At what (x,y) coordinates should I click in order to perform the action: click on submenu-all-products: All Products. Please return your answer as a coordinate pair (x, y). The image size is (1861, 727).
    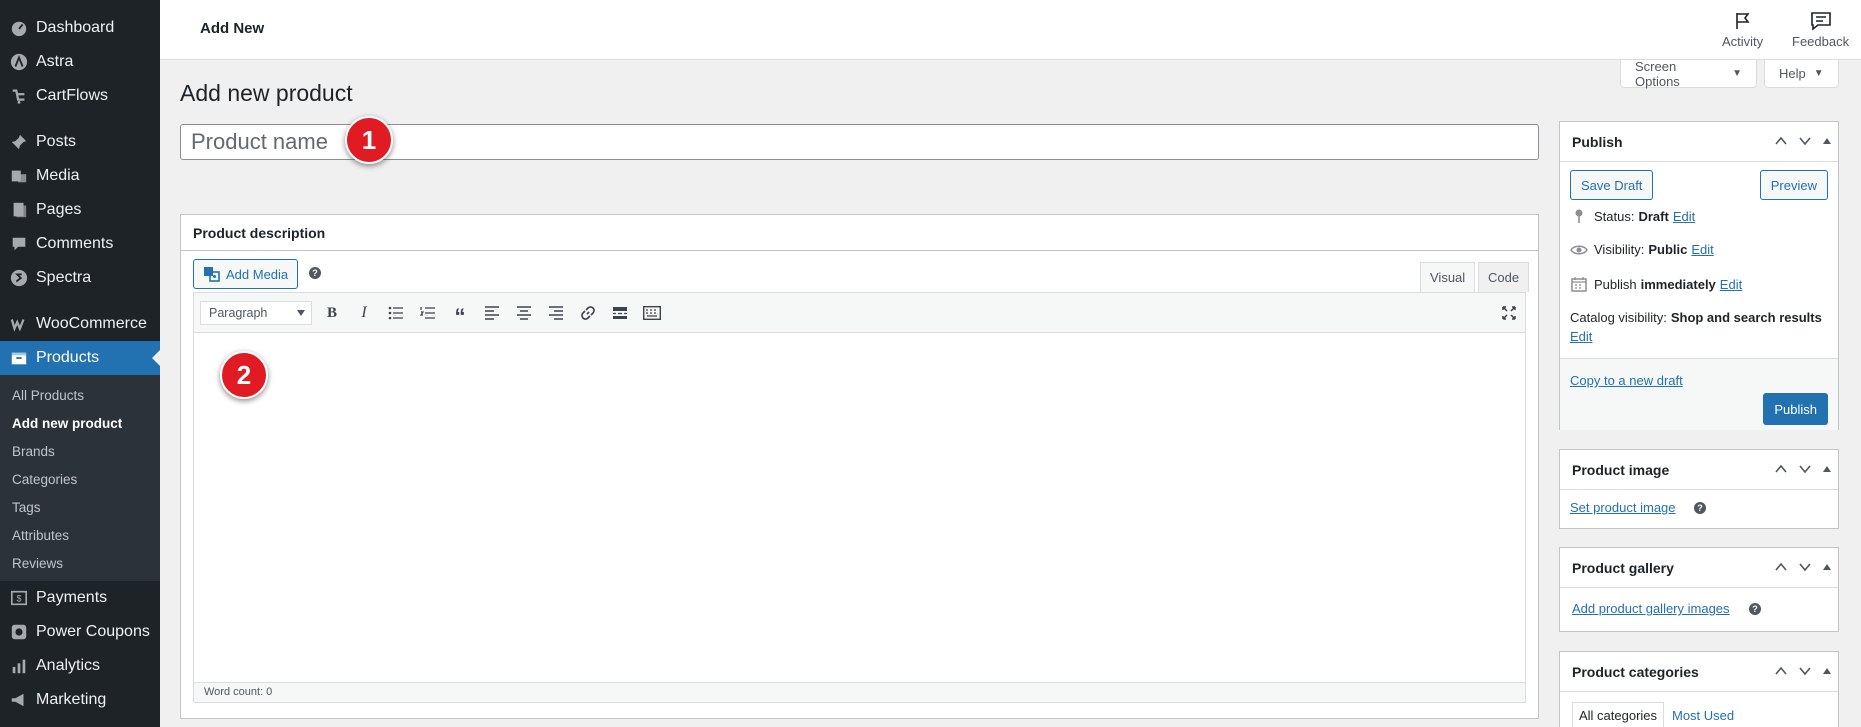
    Looking at the image, I should click on (80, 395).